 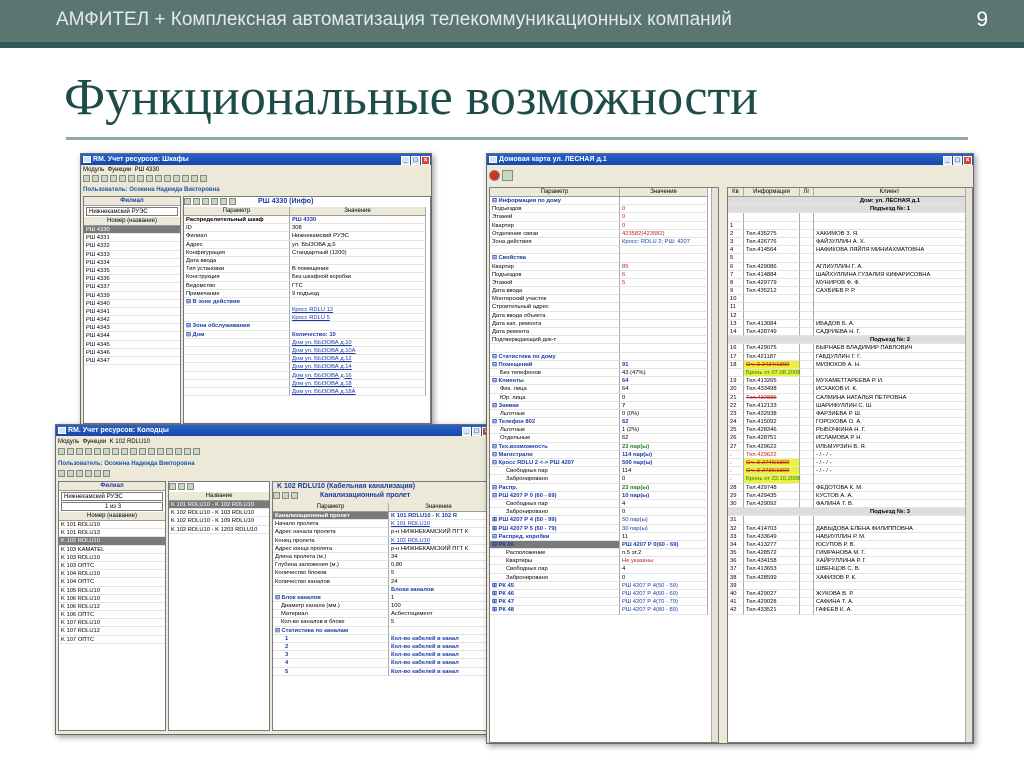 I want to click on table-row: Юр. лица 0, so click(x=604, y=397).